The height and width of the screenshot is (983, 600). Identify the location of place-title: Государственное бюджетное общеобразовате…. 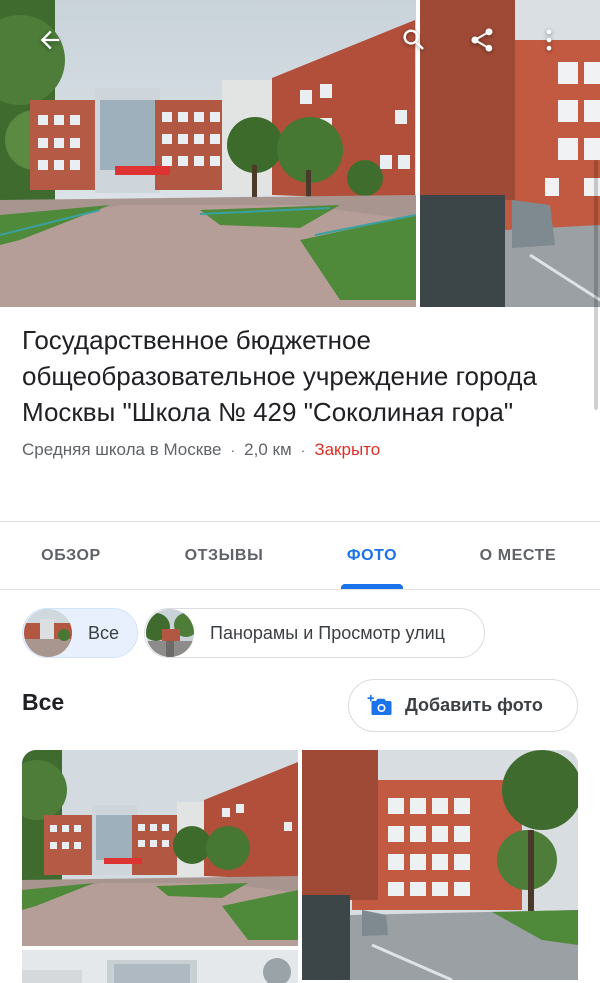
(279, 376).